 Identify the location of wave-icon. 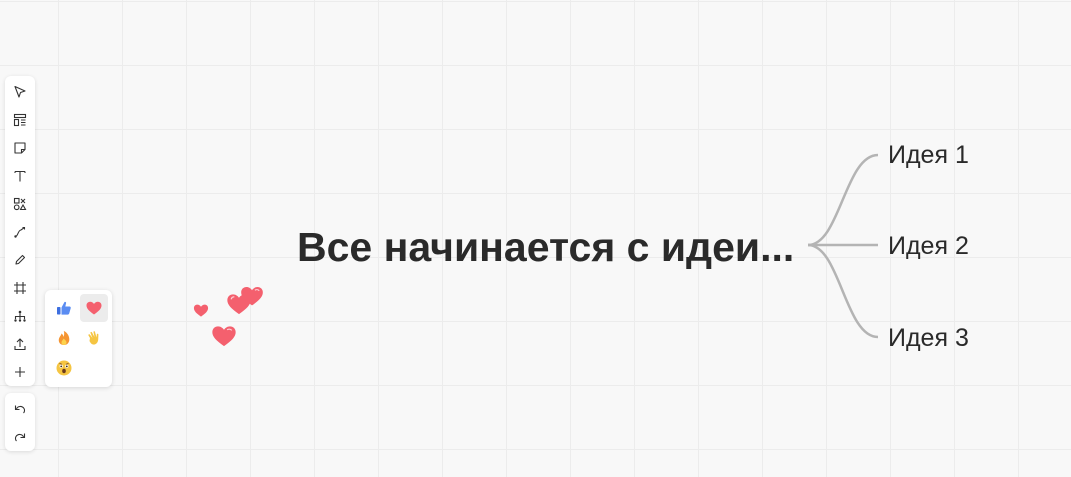
(93, 338).